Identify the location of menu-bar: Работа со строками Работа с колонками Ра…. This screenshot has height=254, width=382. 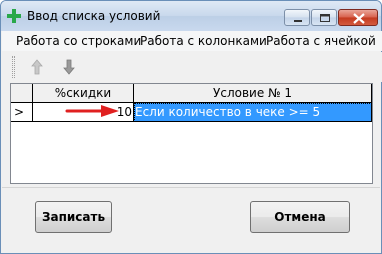
(192, 41).